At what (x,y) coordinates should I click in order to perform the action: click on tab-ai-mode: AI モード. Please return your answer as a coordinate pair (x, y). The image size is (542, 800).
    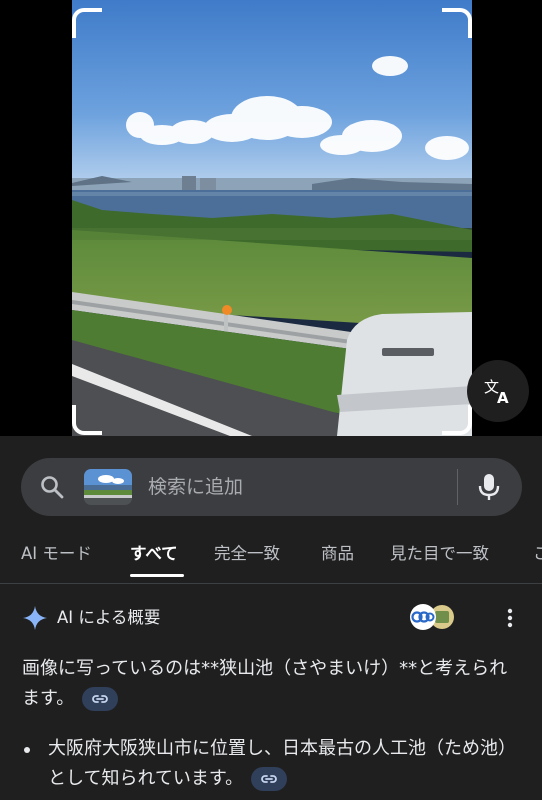
    Looking at the image, I should click on (56, 554).